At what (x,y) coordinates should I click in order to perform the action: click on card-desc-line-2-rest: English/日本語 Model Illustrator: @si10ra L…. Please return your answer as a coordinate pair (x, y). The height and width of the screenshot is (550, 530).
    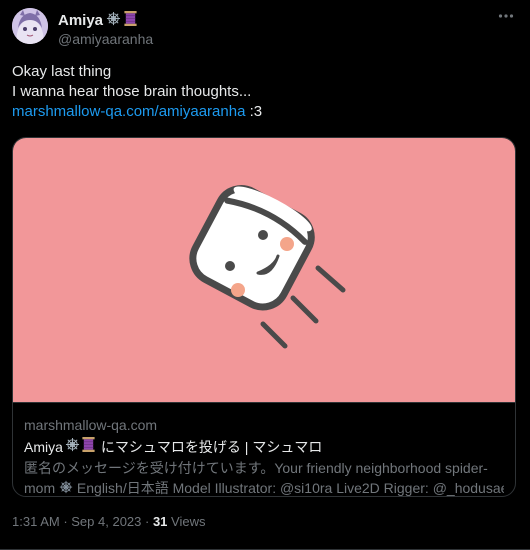
    Looking at the image, I should click on (290, 488).